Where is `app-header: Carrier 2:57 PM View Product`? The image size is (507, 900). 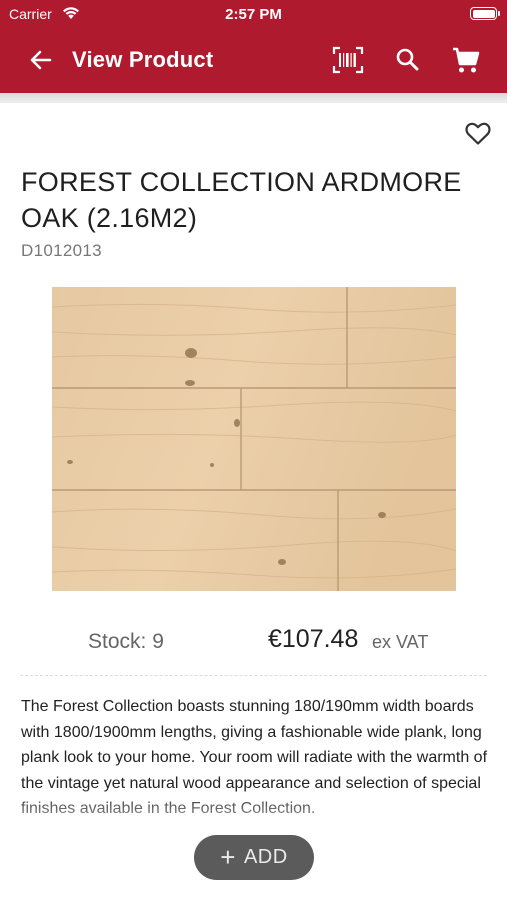 app-header: Carrier 2:57 PM View Product is located at coordinates (253, 46).